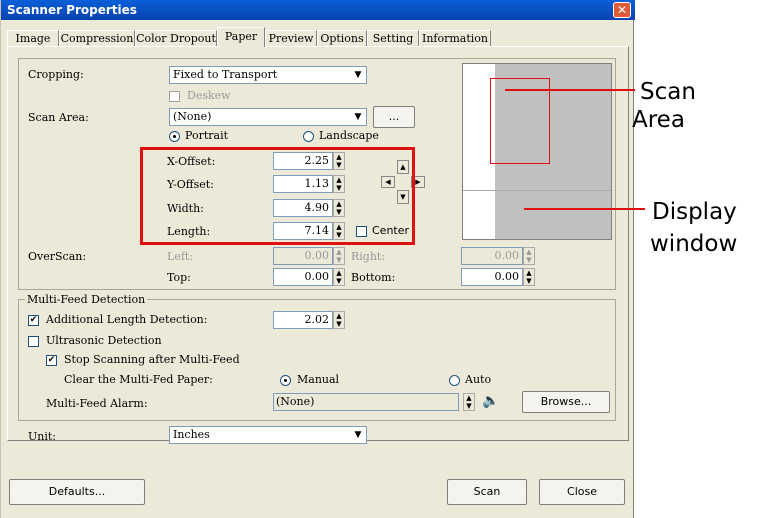 The width and height of the screenshot is (762, 518). What do you see at coordinates (570, 90) in the screenshot?
I see `scan-area-callout-line` at bounding box center [570, 90].